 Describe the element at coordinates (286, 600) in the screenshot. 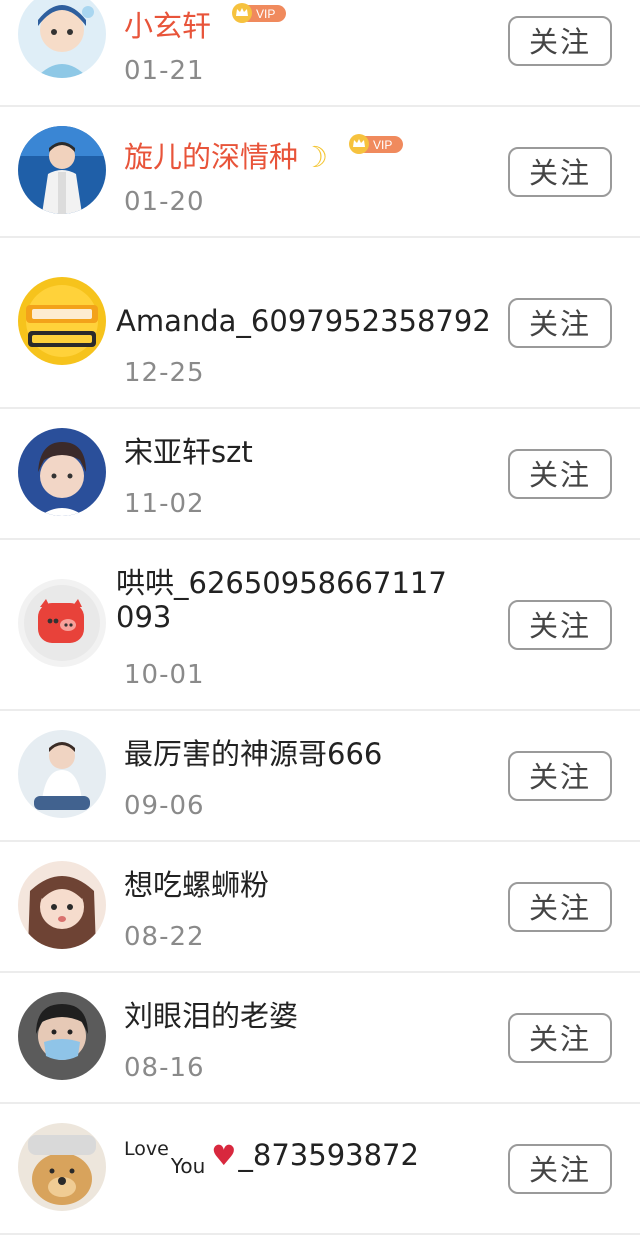

I see `username: 哄哄_62650958667117093` at that location.